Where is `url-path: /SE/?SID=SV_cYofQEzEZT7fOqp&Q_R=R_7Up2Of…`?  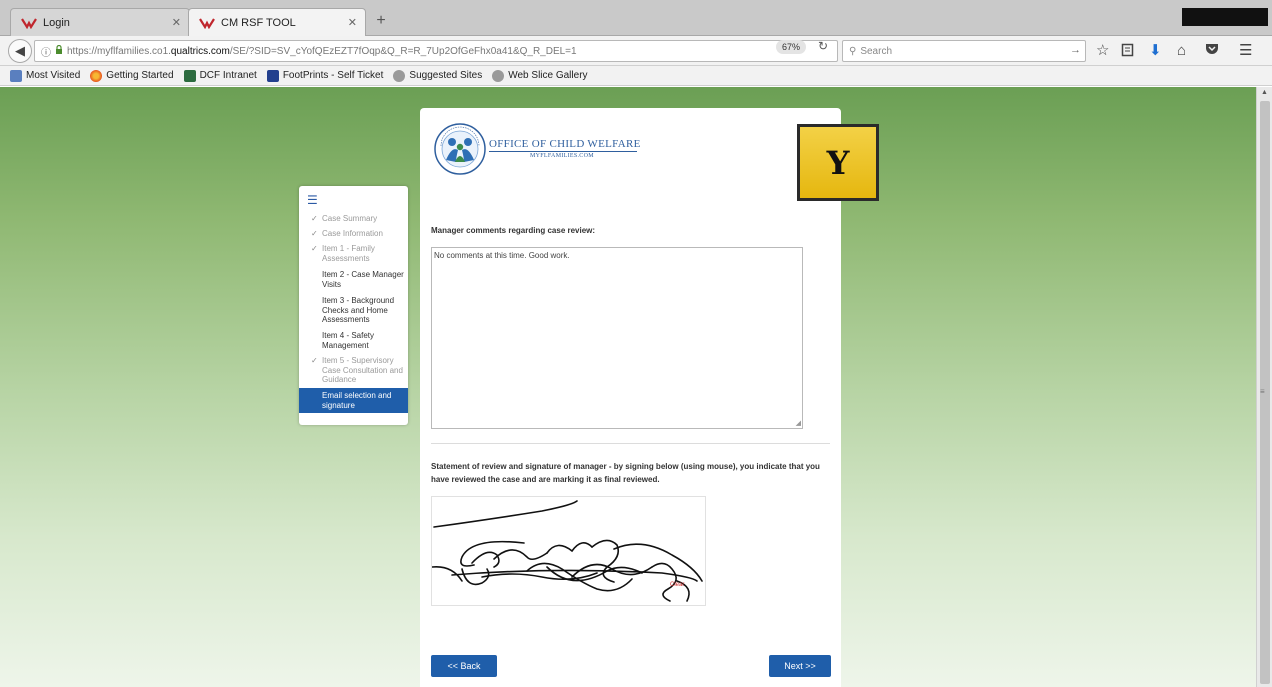 url-path: /SE/?SID=SV_cYofQEzEZT7fOqp&Q_R=R_7Up2Of… is located at coordinates (403, 51).